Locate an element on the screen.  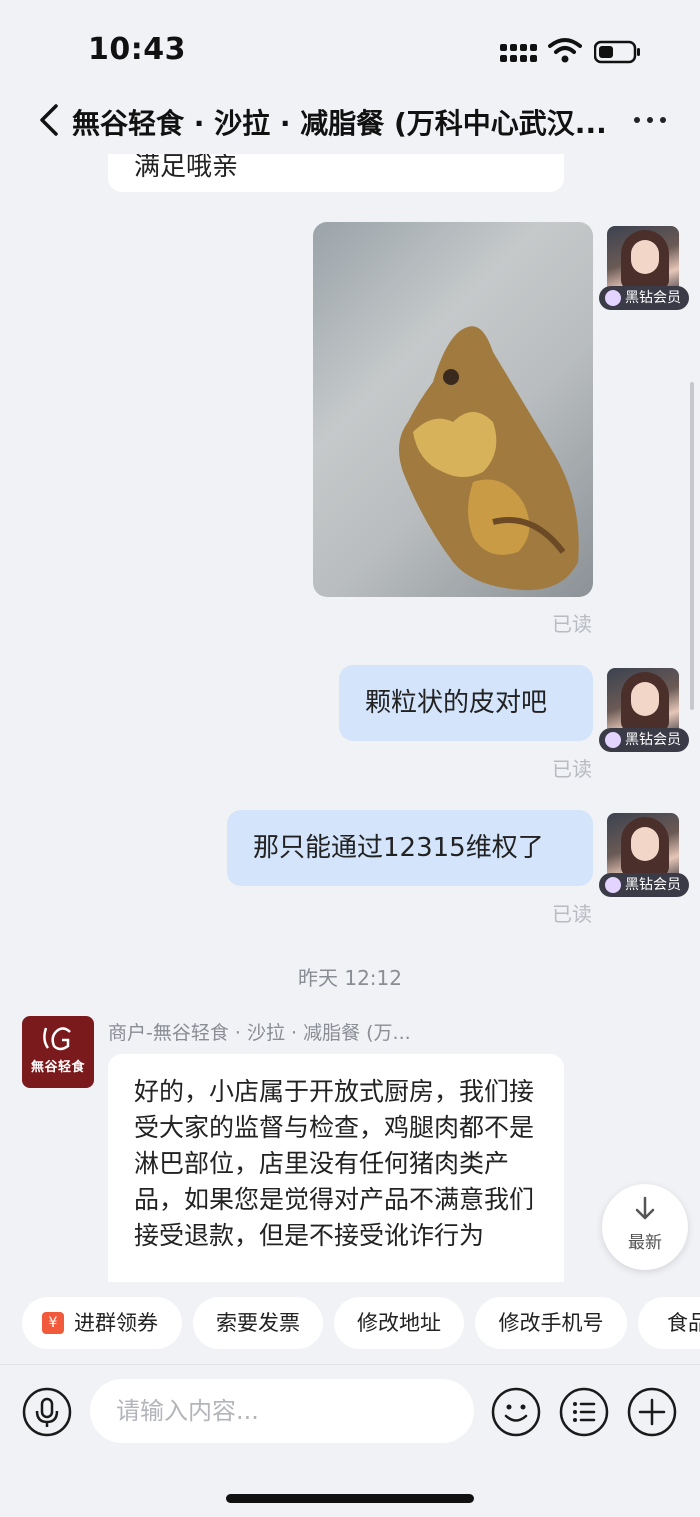
scrollbar is located at coordinates (692, 546).